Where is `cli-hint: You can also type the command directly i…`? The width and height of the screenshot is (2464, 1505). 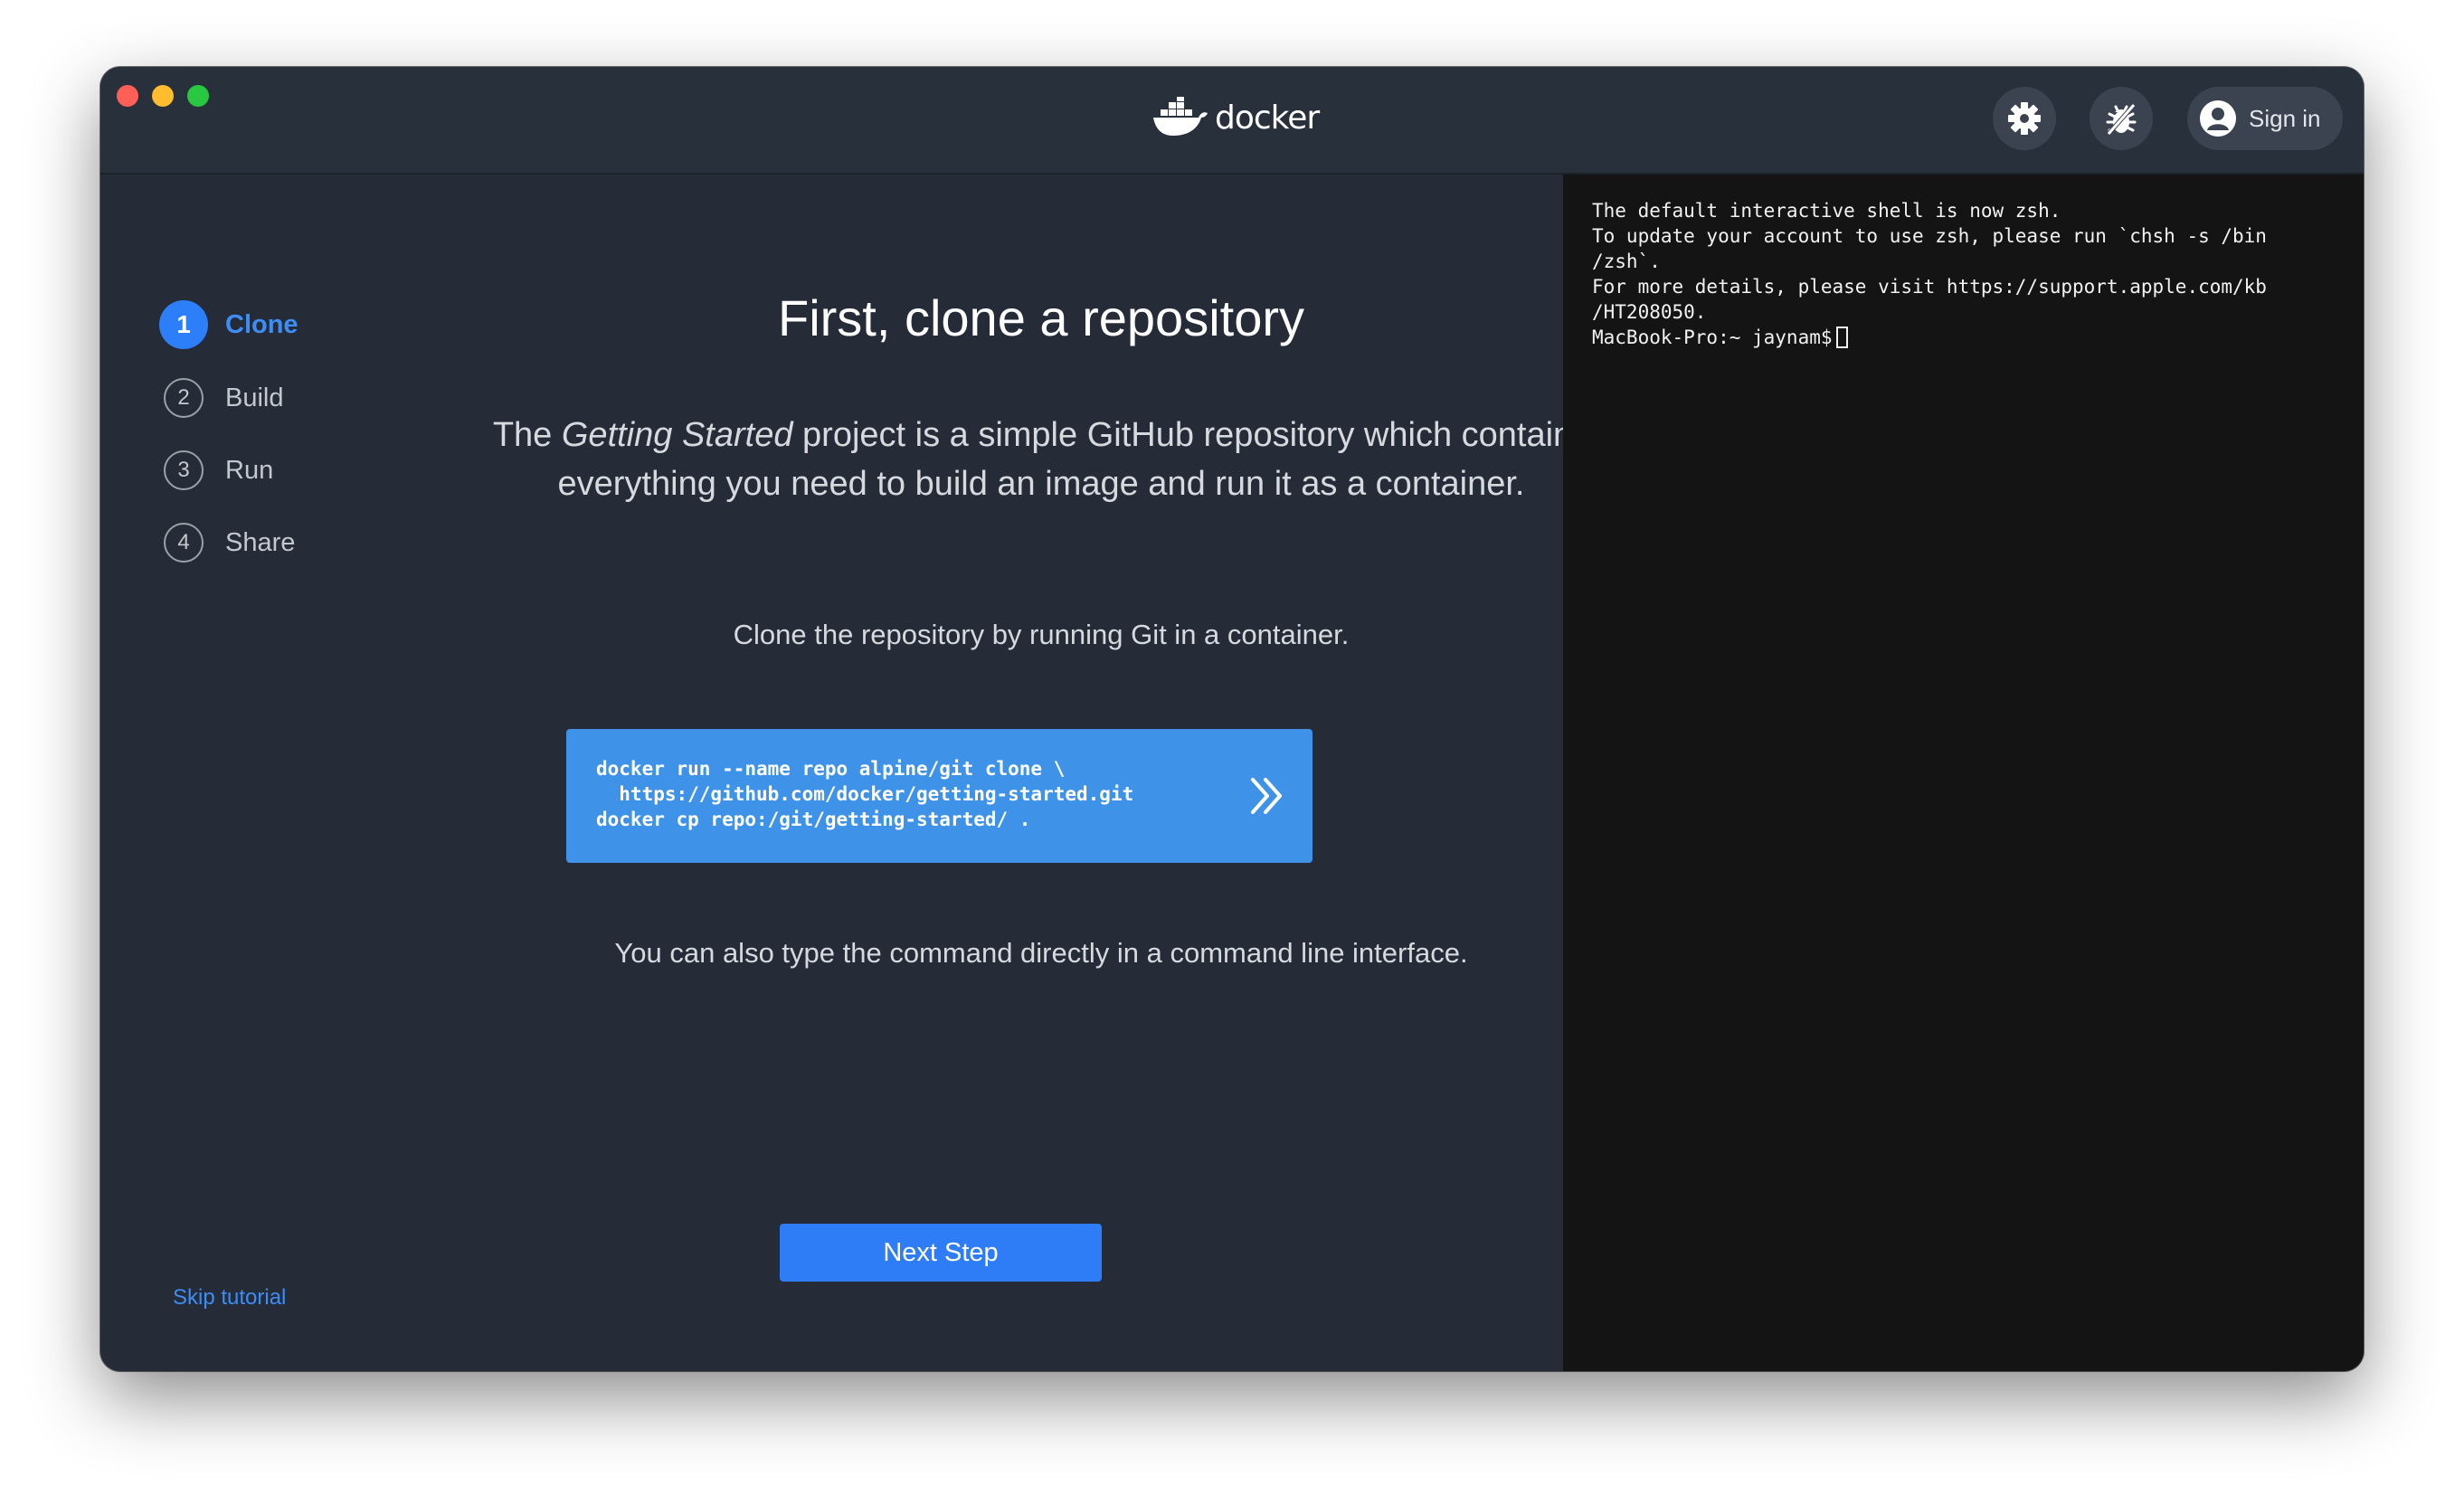
cli-hint: You can also type the command directly i… is located at coordinates (1041, 953).